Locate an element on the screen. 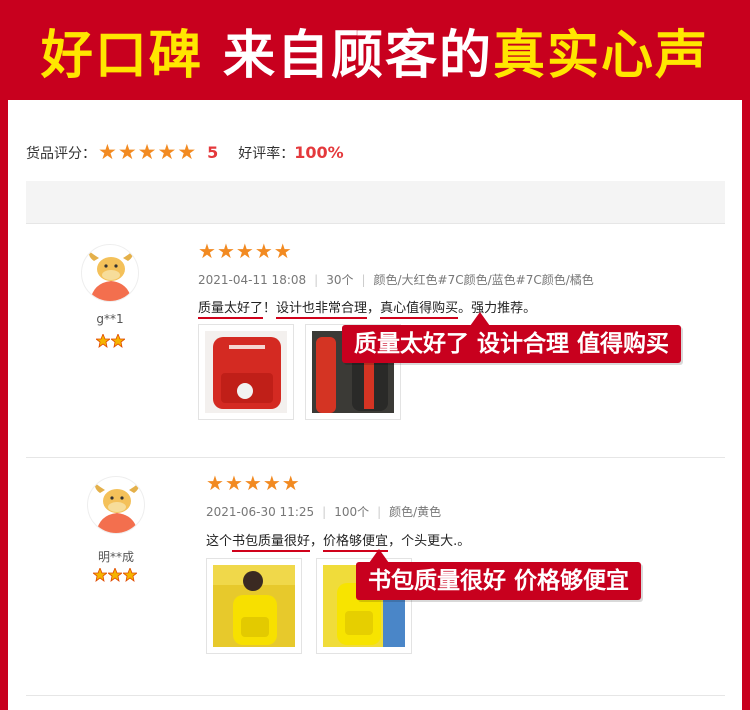  comment-text: ，个头更大.。 is located at coordinates (429, 541).